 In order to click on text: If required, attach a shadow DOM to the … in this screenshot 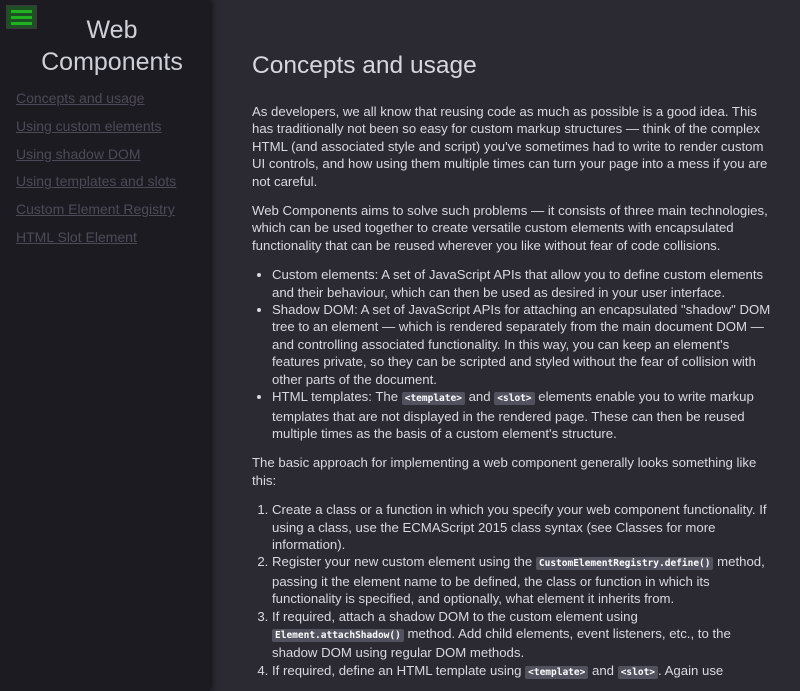, I will do `click(455, 616)`.